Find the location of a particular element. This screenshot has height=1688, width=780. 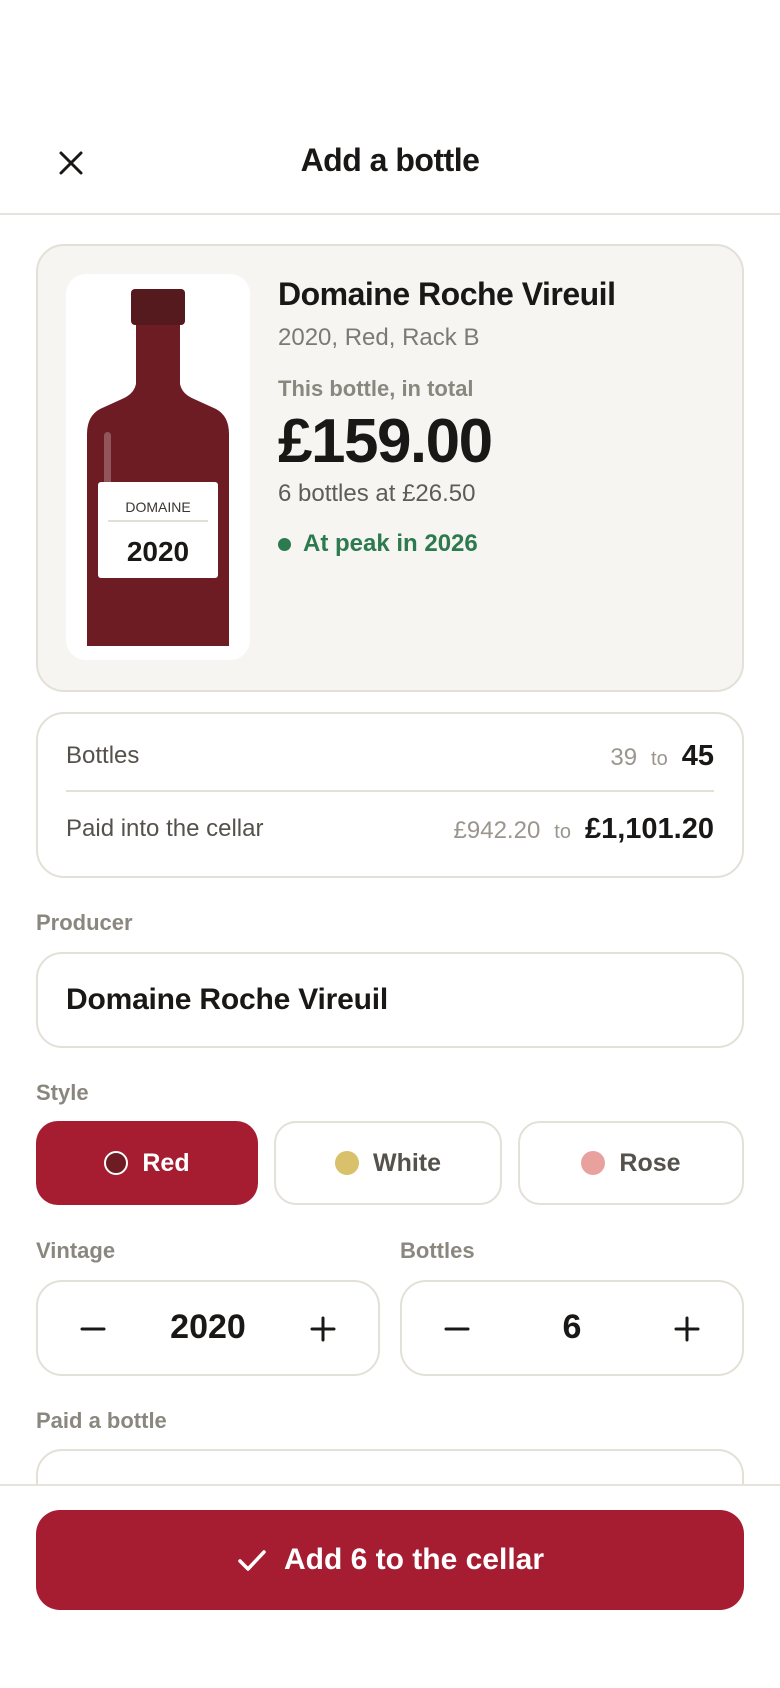

paid-to: £1,101.20 is located at coordinates (649, 828).